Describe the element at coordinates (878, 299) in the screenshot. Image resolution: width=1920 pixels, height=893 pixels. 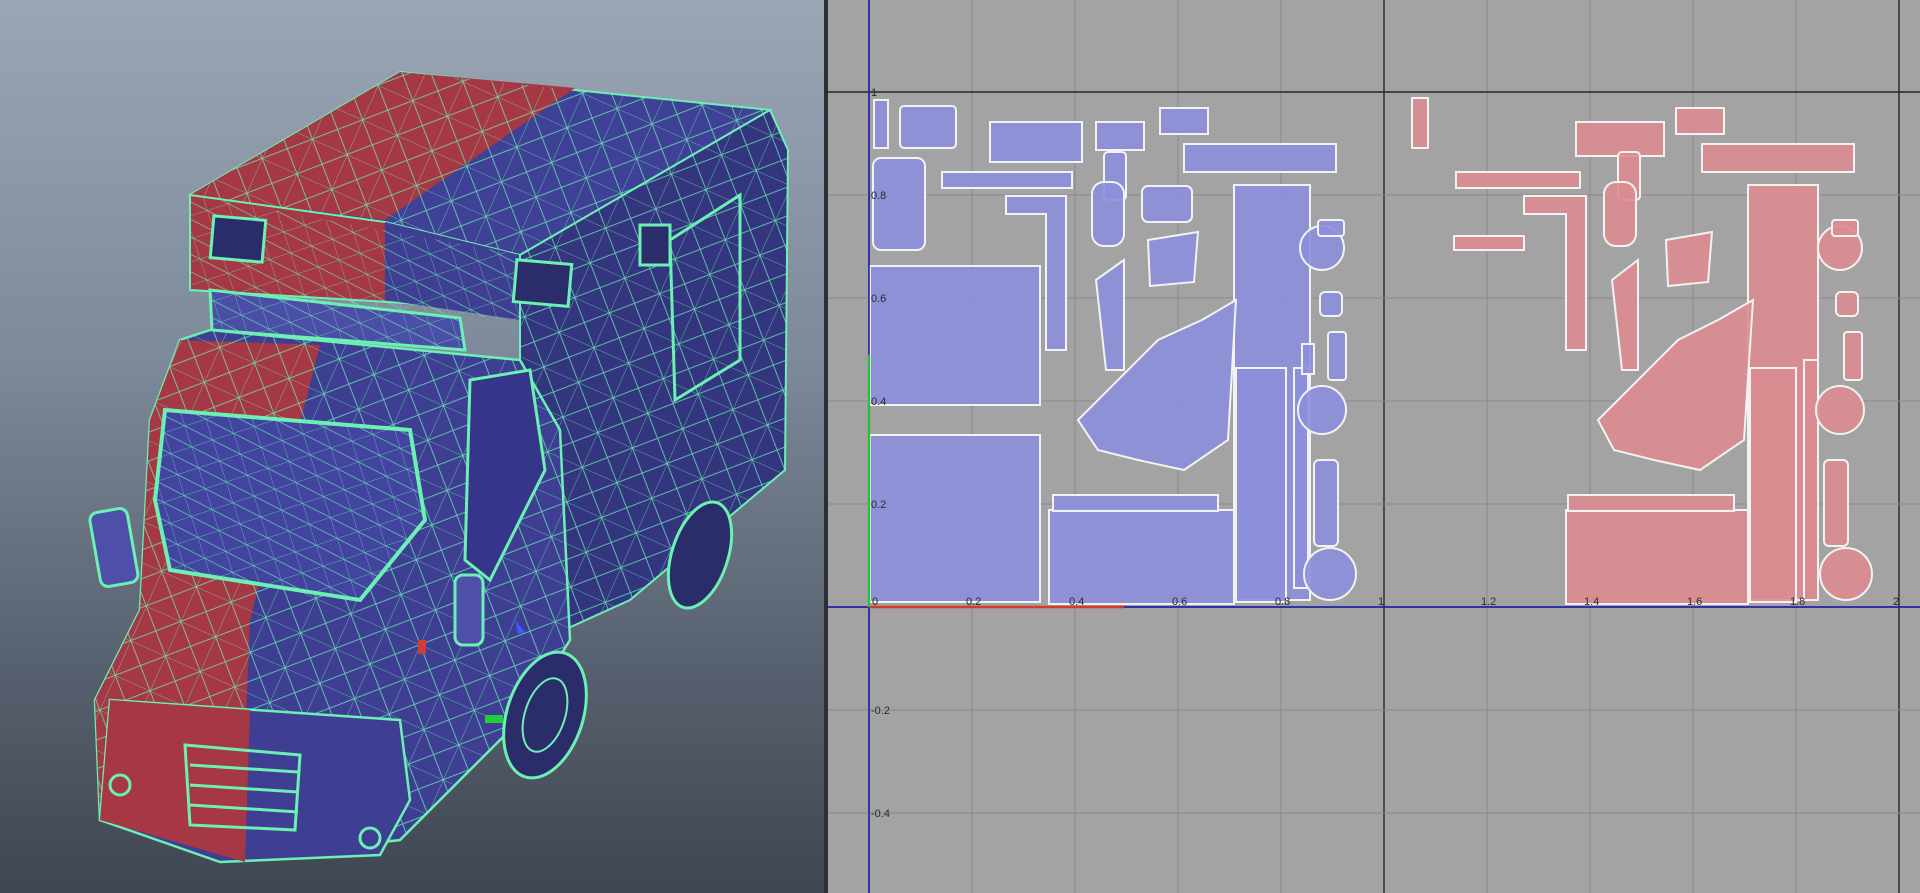
I see `v-tick-label: 0.6` at that location.